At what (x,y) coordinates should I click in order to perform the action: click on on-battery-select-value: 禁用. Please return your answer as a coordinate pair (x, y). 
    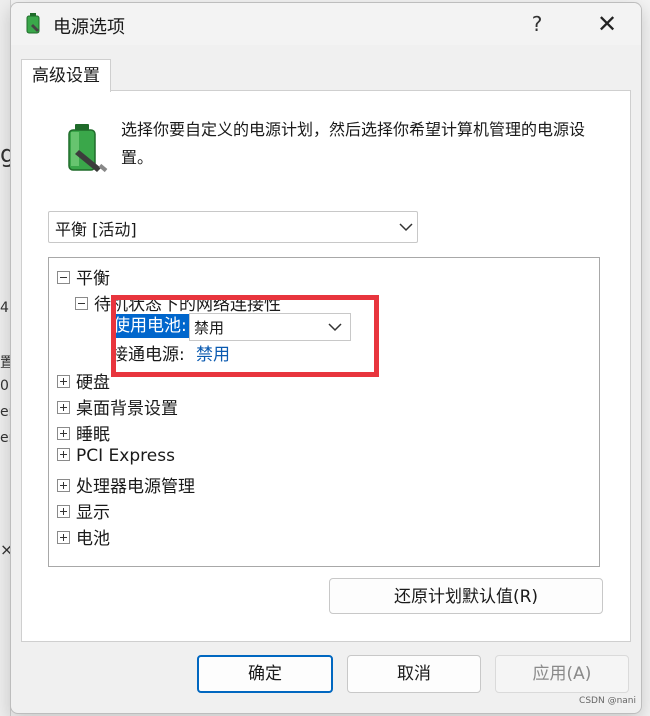
    Looking at the image, I should click on (209, 328).